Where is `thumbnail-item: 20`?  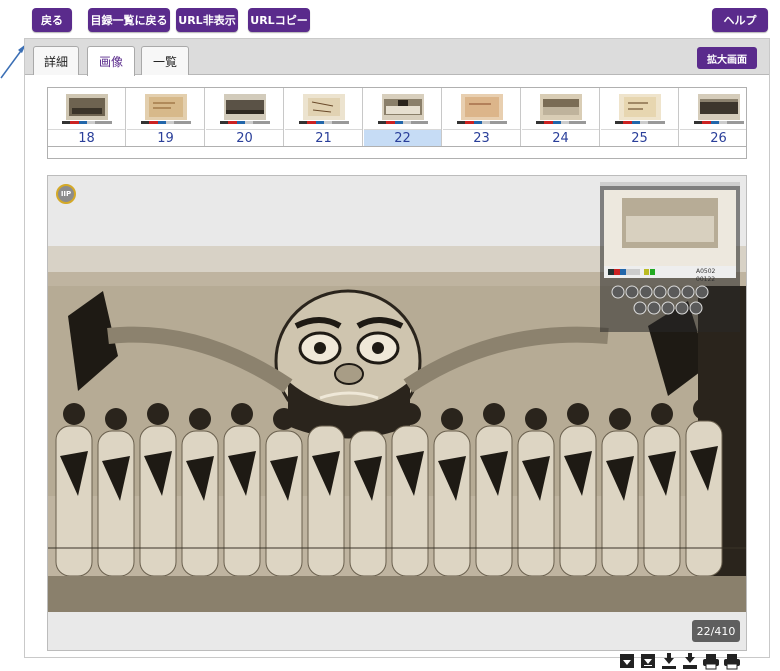
thumbnail-item: 20 is located at coordinates (245, 117).